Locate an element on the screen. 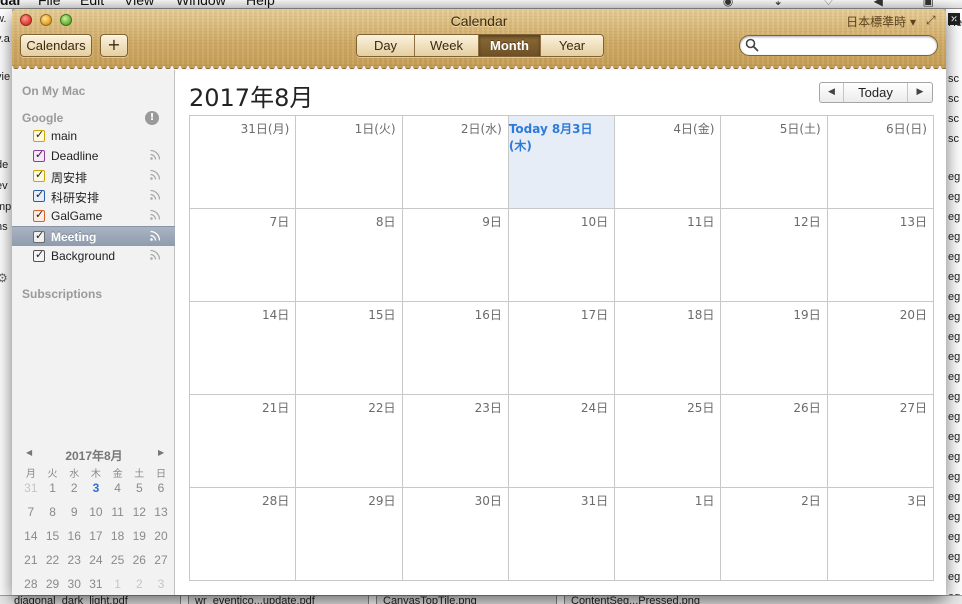 This screenshot has height=604, width=962. mini-day: 15 is located at coordinates (53, 541).